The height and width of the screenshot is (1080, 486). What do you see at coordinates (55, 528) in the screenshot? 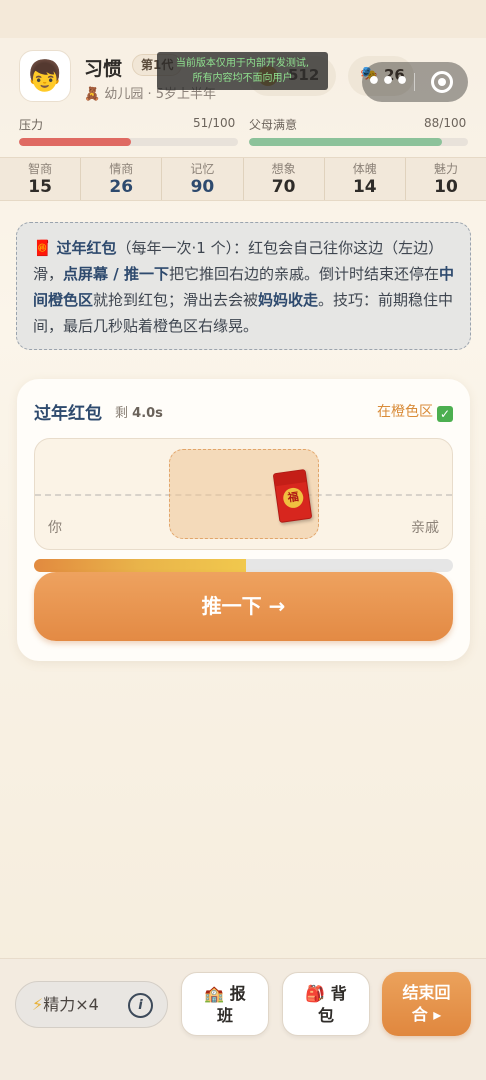
I see `track-label-you: 你` at bounding box center [55, 528].